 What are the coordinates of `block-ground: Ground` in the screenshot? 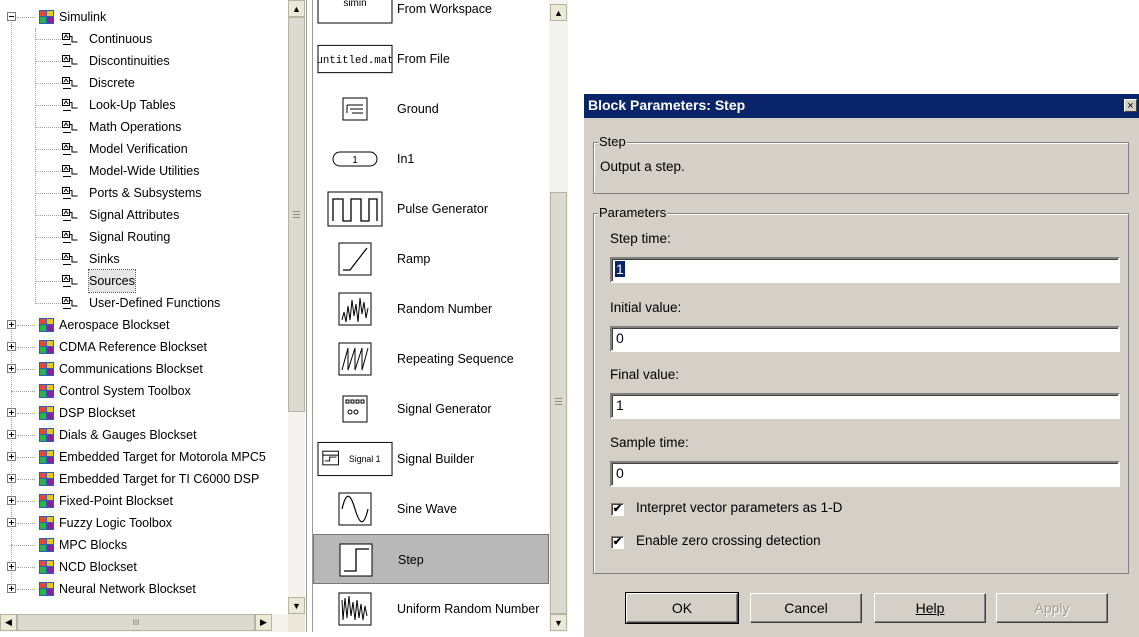 It's located at (431, 109).